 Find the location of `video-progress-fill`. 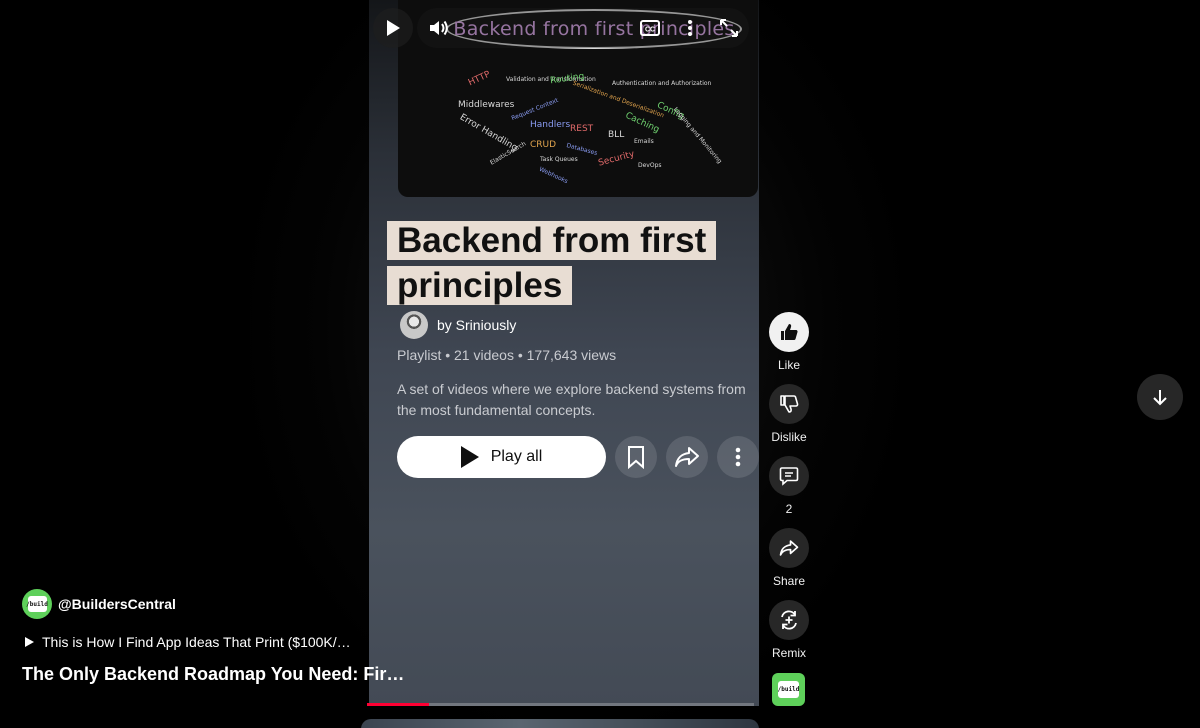

video-progress-fill is located at coordinates (398, 704).